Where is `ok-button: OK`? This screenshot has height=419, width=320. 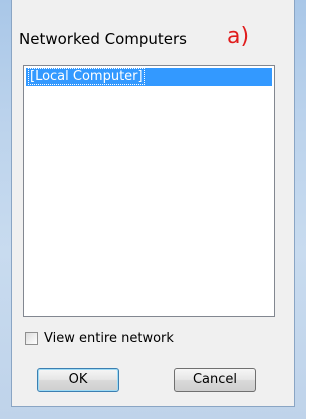 ok-button: OK is located at coordinates (78, 380).